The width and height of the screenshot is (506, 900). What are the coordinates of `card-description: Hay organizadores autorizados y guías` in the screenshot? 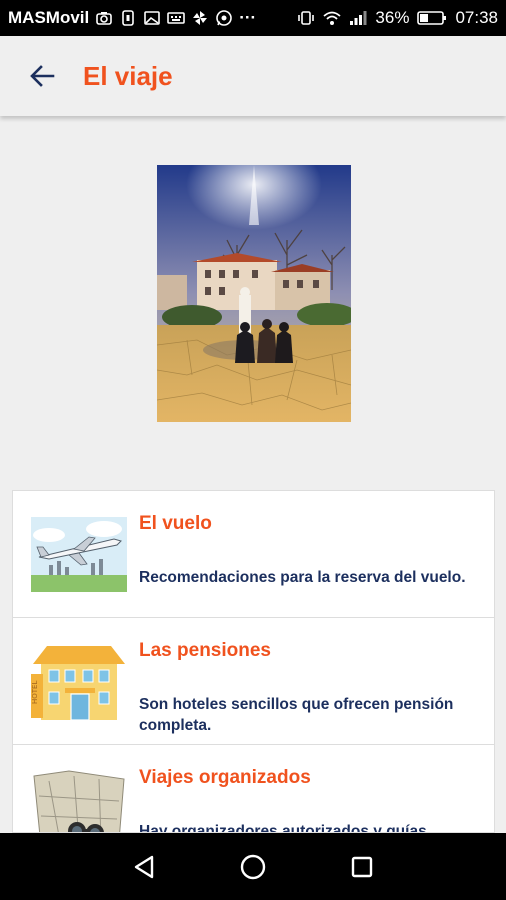 It's located at (283, 828).